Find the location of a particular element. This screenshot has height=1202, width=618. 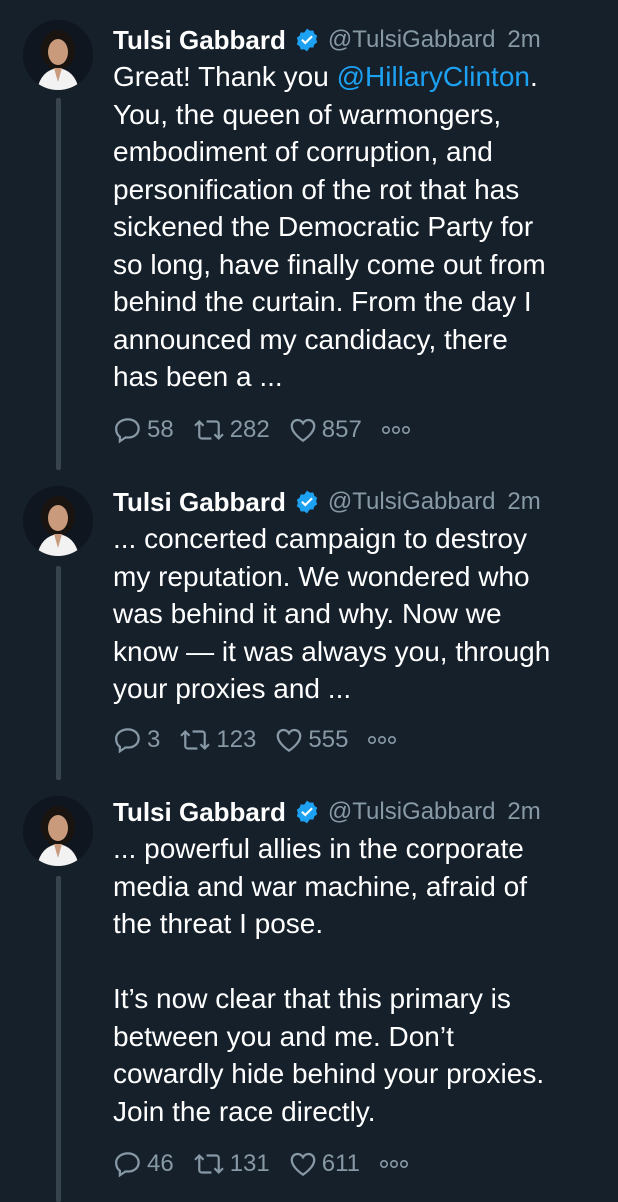

like-count: 857 is located at coordinates (341, 429).